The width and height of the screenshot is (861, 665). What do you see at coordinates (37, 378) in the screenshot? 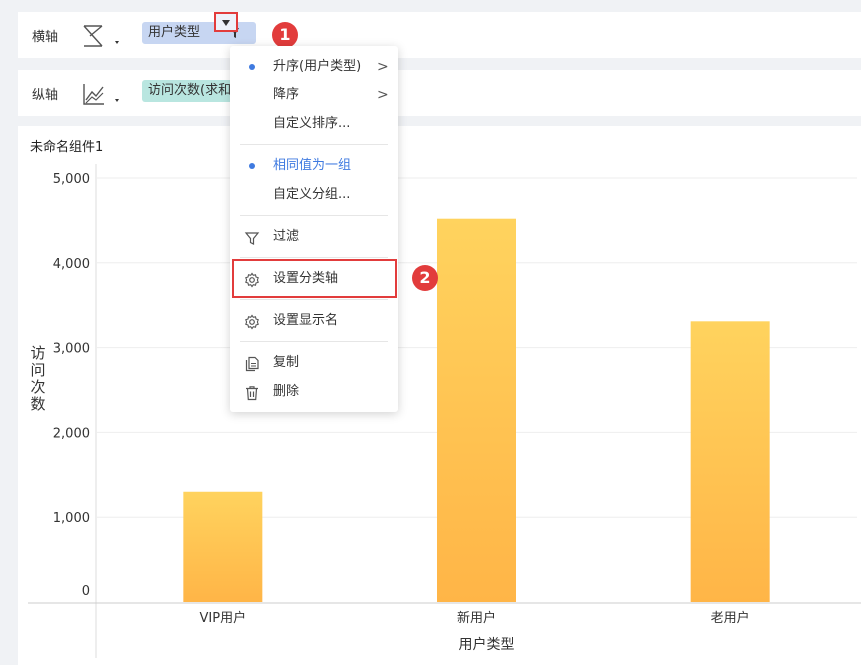
I see `y-axis-title: 访问次数` at bounding box center [37, 378].